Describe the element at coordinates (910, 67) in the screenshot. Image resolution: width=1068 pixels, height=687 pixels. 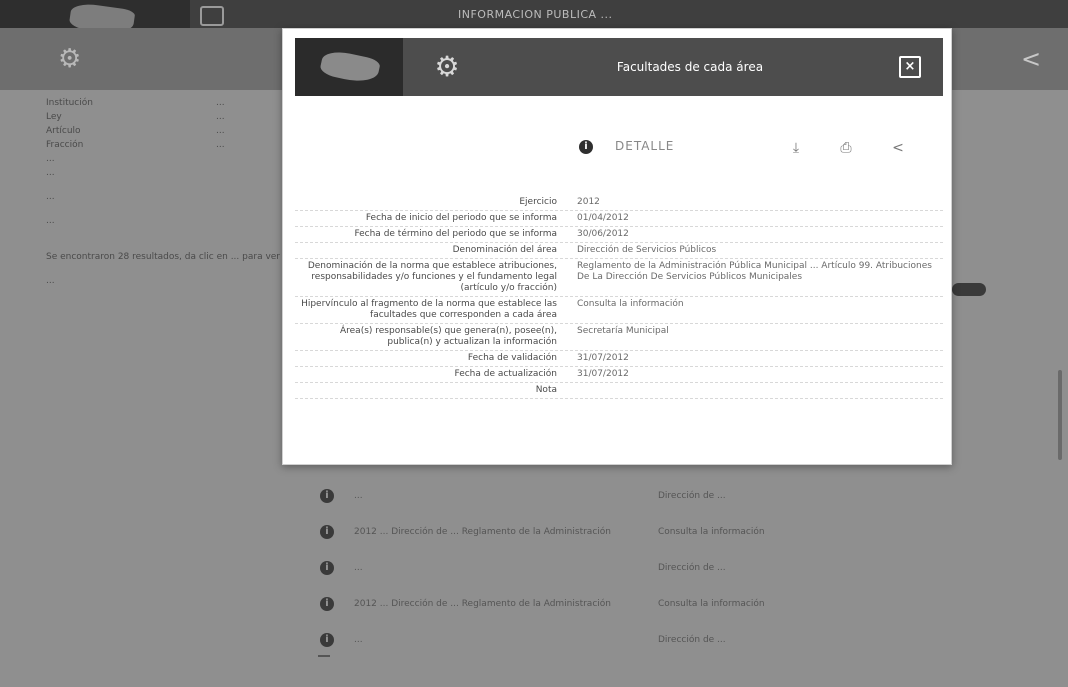
I see `close-button: ×` at that location.